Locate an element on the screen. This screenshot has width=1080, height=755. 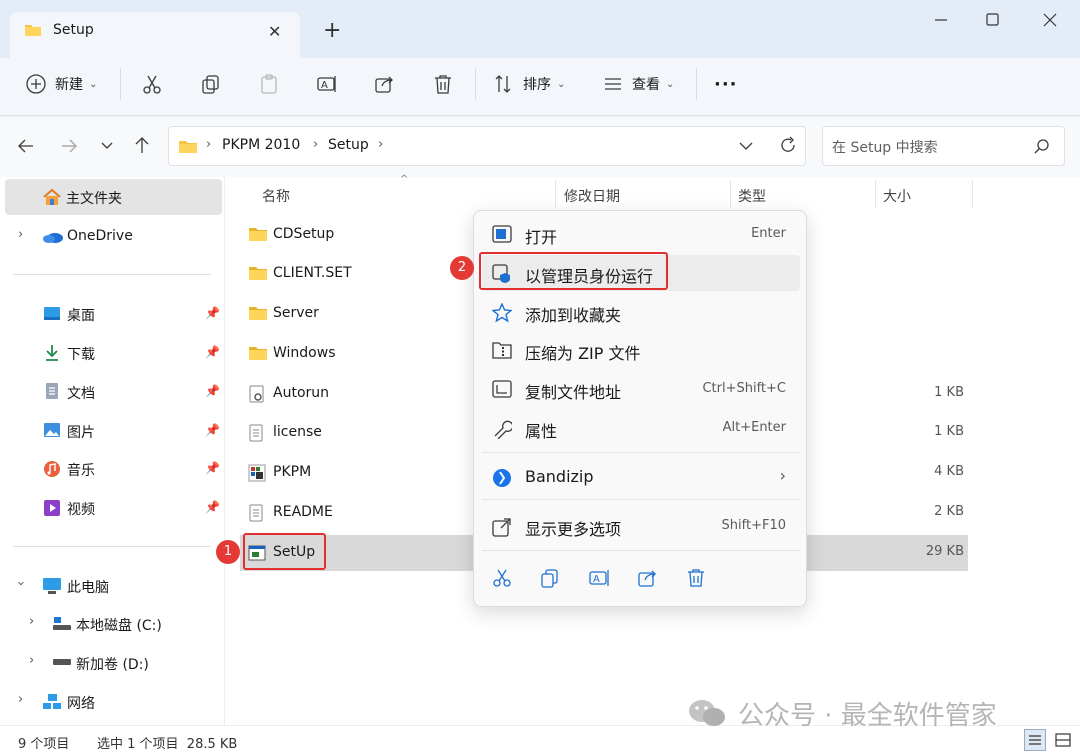
menu-label: 显示更多选项 is located at coordinates (573, 529).